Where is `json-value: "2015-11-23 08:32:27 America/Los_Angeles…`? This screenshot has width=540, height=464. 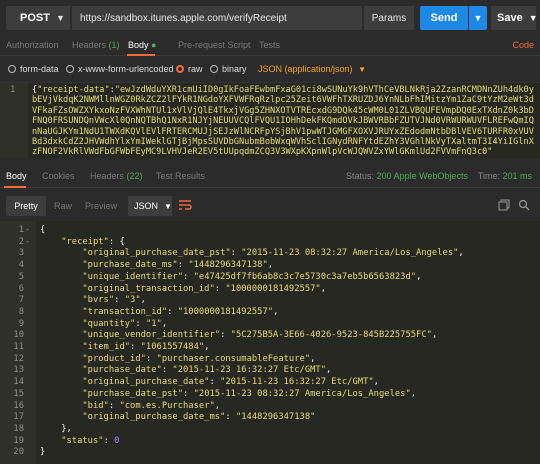
json-value: "2015-11-23 08:32:27 America/Los_Angeles… is located at coordinates (350, 253).